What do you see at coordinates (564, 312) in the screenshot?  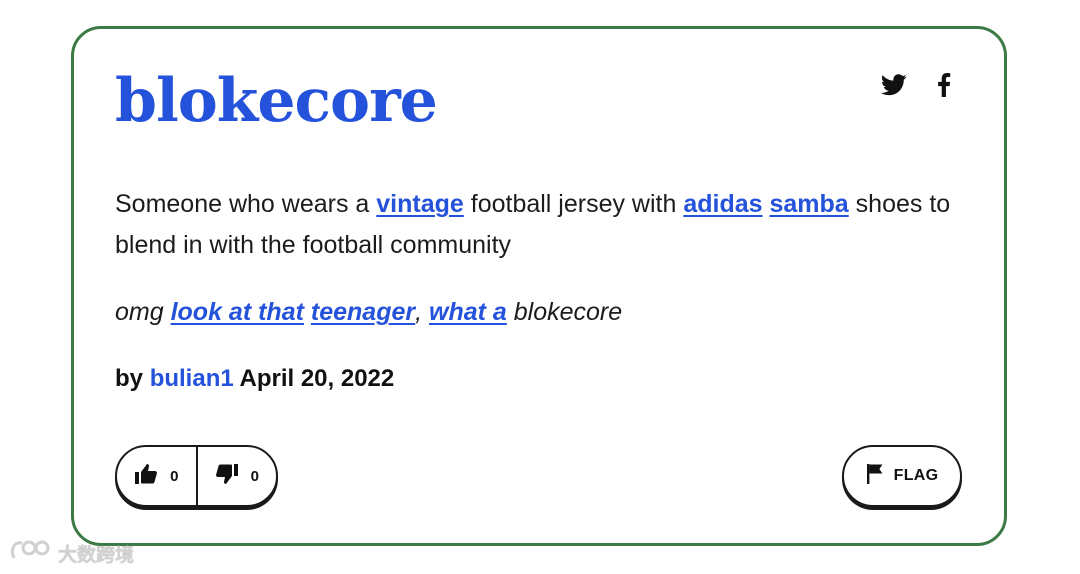 I see `text-segment: blokecore` at bounding box center [564, 312].